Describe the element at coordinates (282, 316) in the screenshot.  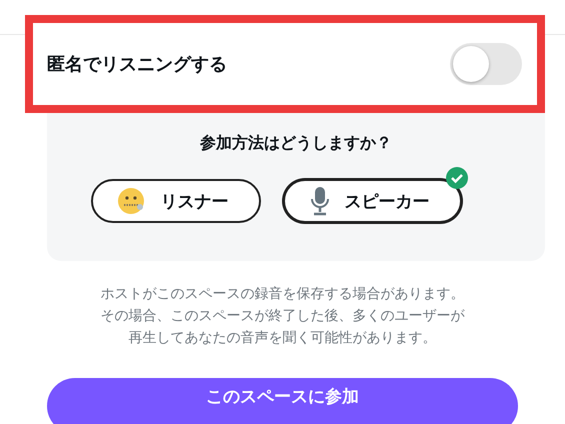
I see `recording-notice-line: その場合、このスペースが終了した後、多くのユーザーが` at that location.